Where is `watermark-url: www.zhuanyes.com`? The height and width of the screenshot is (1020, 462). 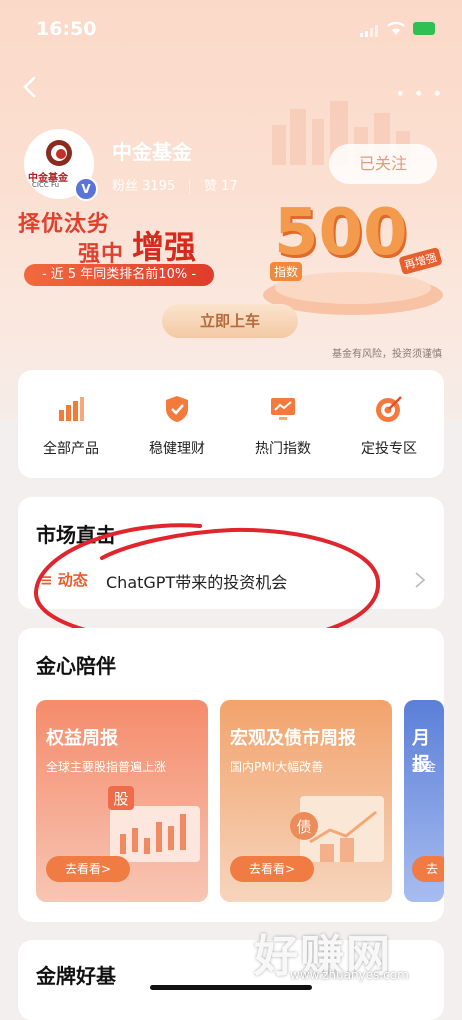 watermark-url: www.zhuanyes.com is located at coordinates (349, 975).